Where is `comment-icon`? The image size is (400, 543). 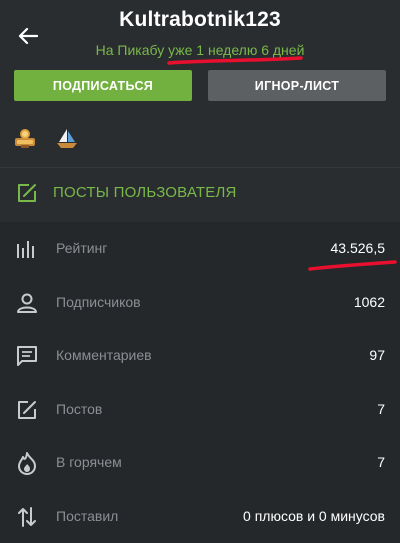 comment-icon is located at coordinates (27, 356).